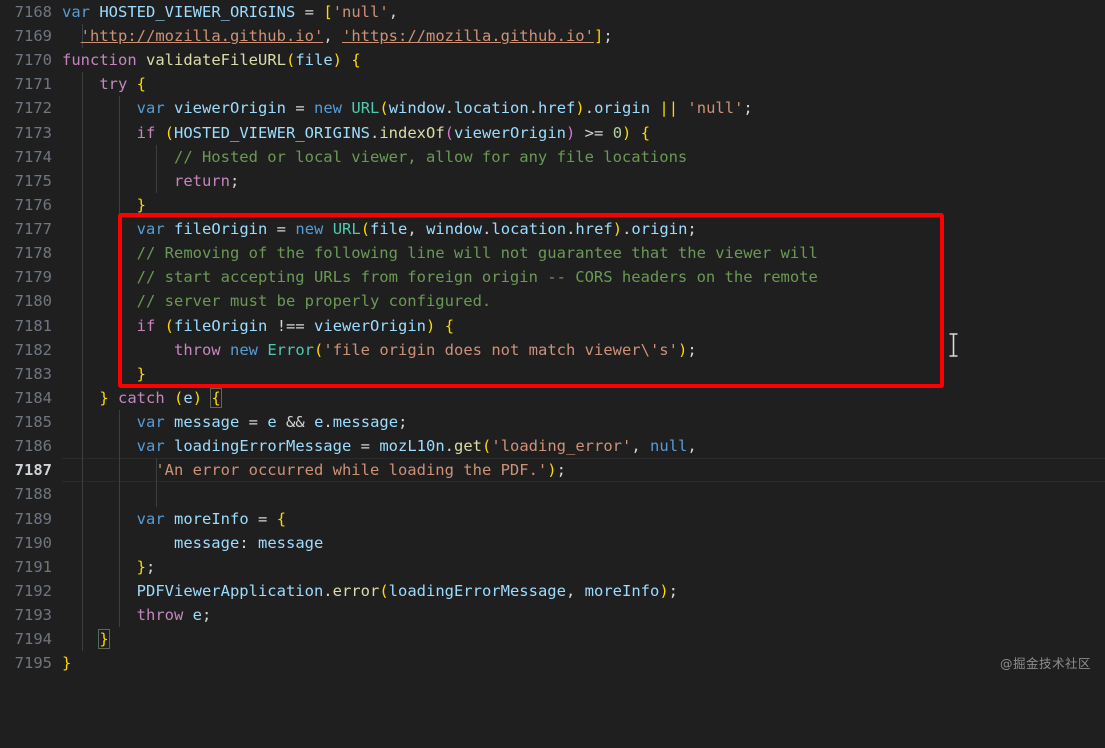 The height and width of the screenshot is (748, 1105). I want to click on line-content: message, so click(248, 542).